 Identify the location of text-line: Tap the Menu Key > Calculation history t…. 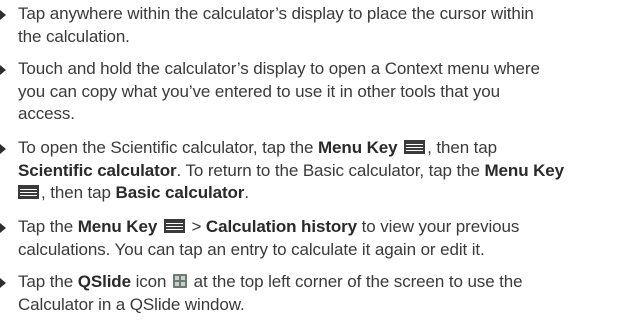
(316, 227).